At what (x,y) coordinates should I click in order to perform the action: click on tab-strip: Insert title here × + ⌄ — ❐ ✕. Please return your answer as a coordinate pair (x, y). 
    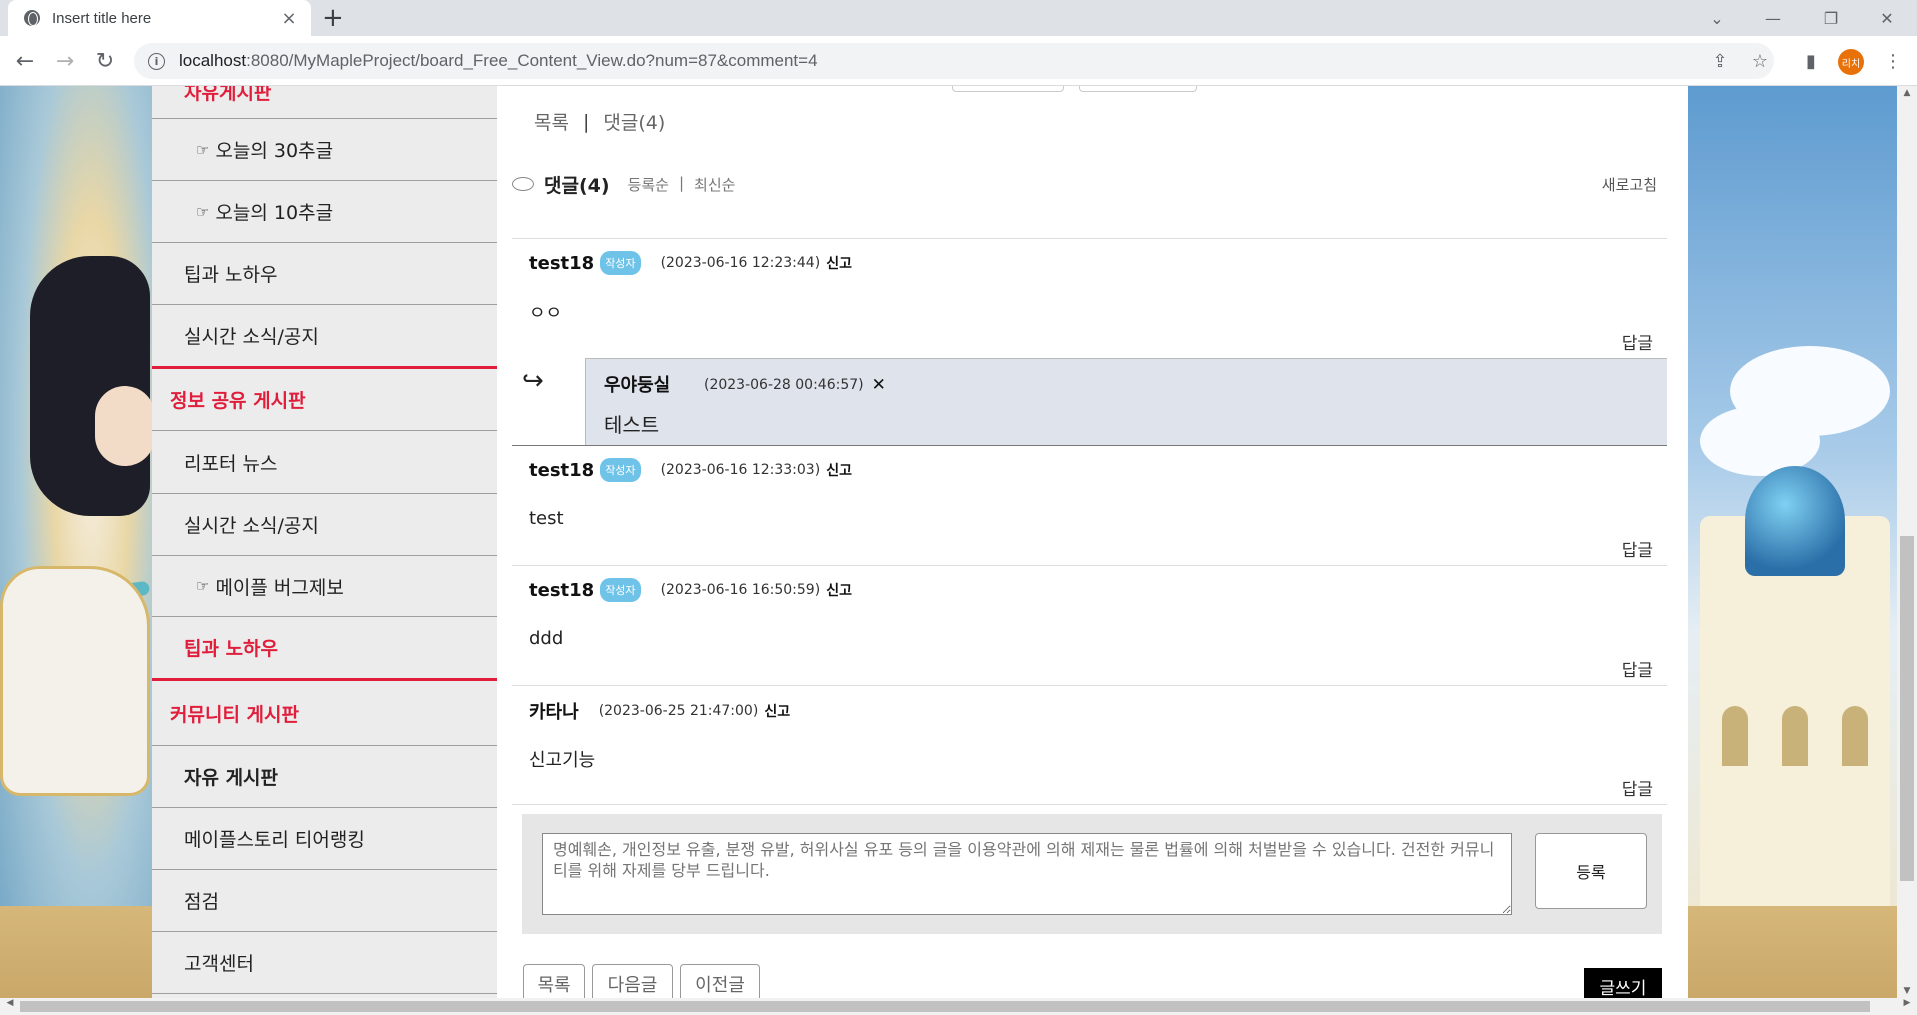
    Looking at the image, I should click on (958, 18).